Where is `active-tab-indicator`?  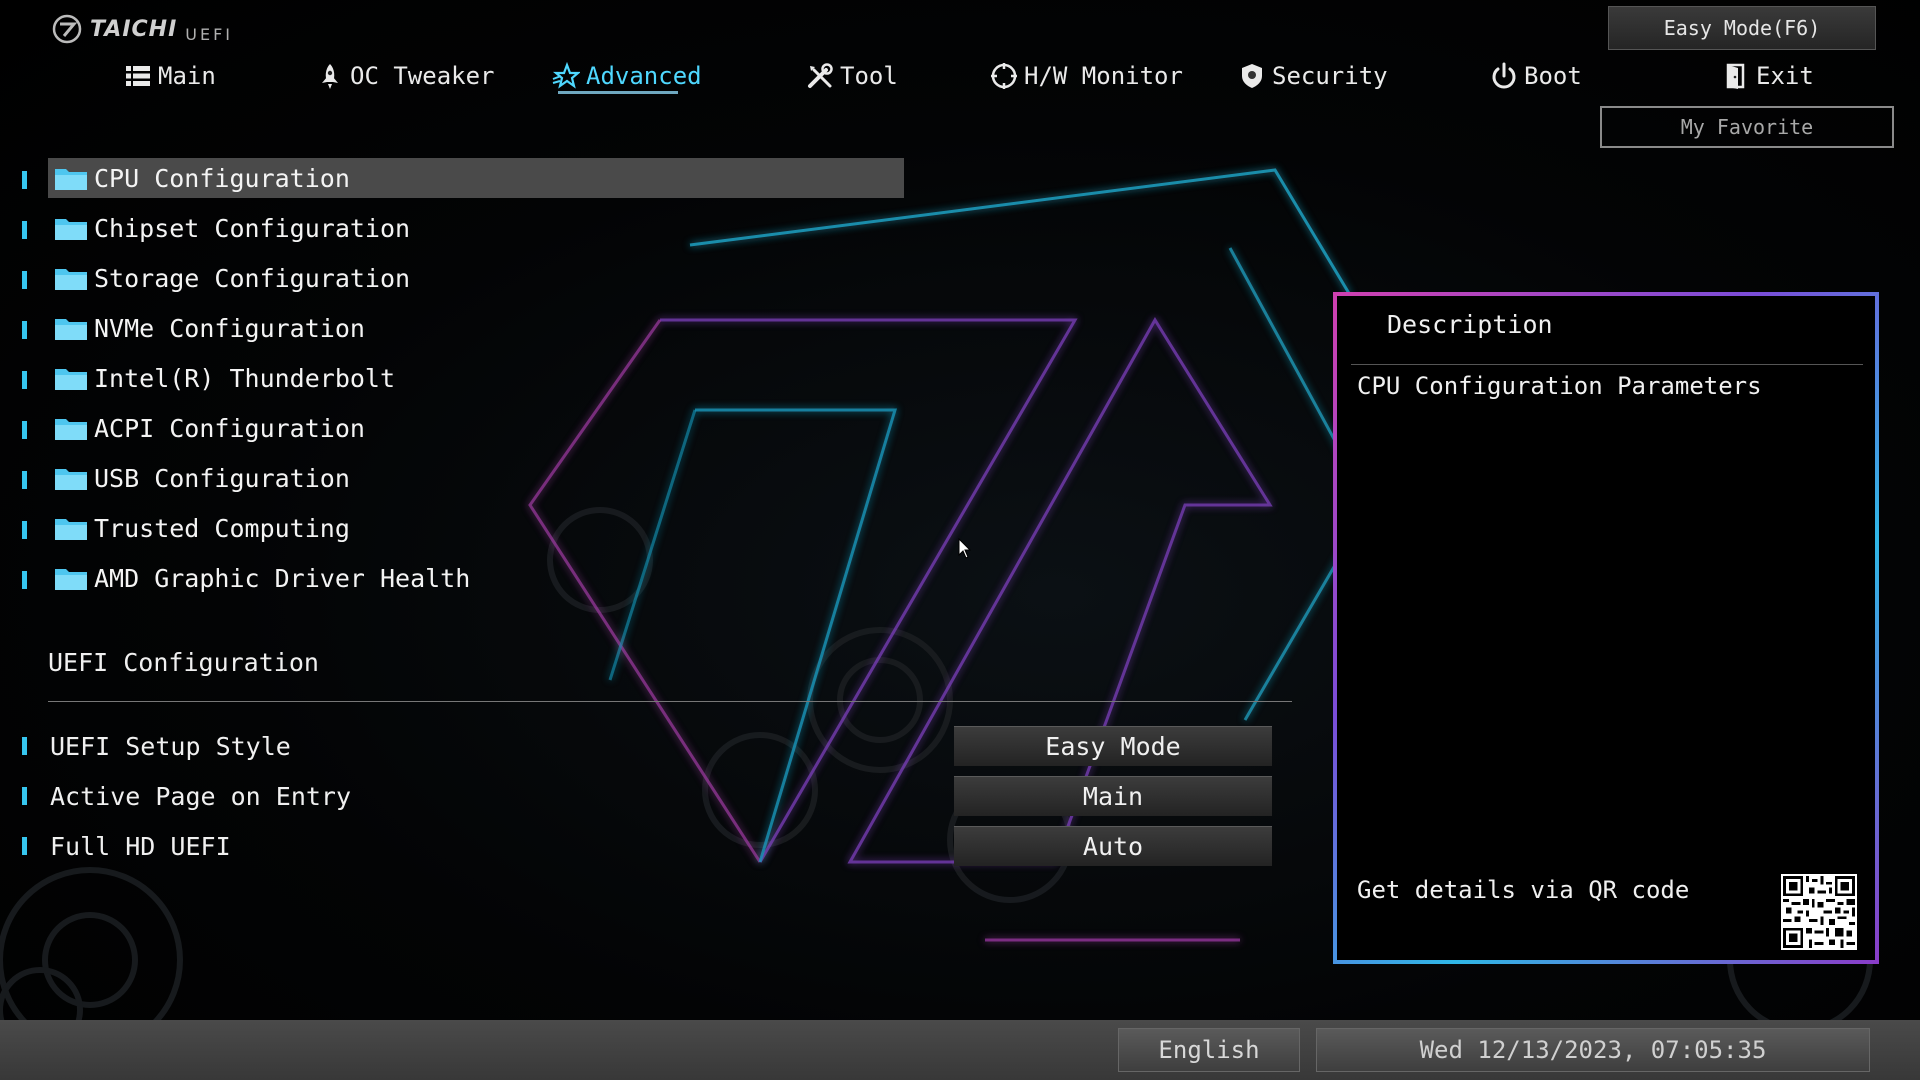 active-tab-indicator is located at coordinates (618, 92).